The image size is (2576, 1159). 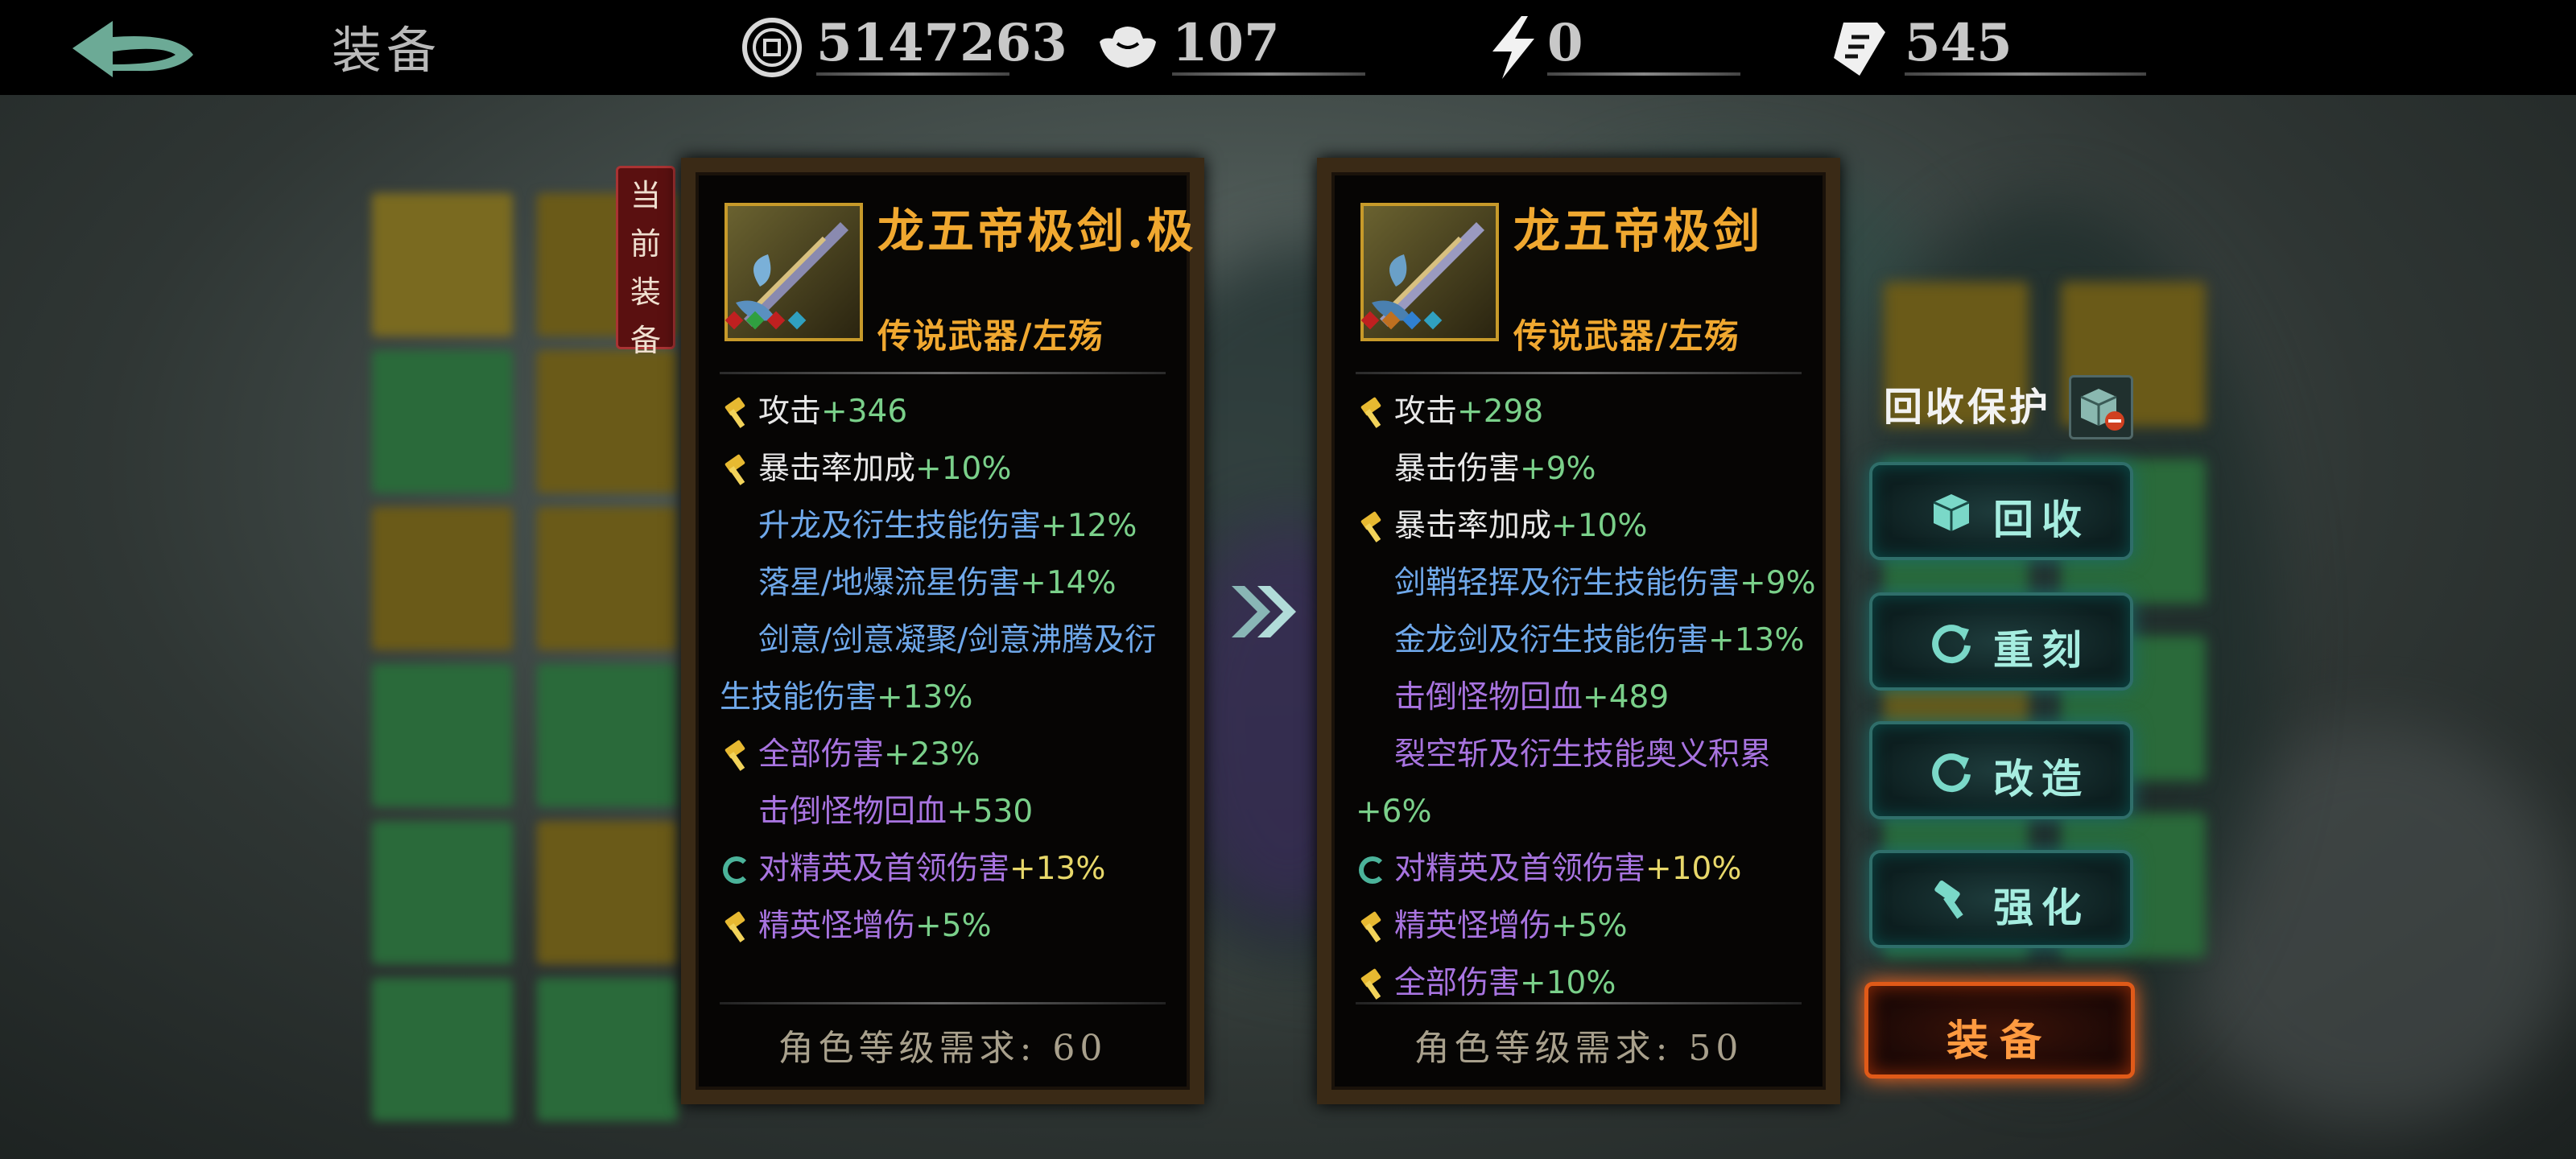 What do you see at coordinates (1457, 469) in the screenshot?
I see `stat-label: 暴击伤害` at bounding box center [1457, 469].